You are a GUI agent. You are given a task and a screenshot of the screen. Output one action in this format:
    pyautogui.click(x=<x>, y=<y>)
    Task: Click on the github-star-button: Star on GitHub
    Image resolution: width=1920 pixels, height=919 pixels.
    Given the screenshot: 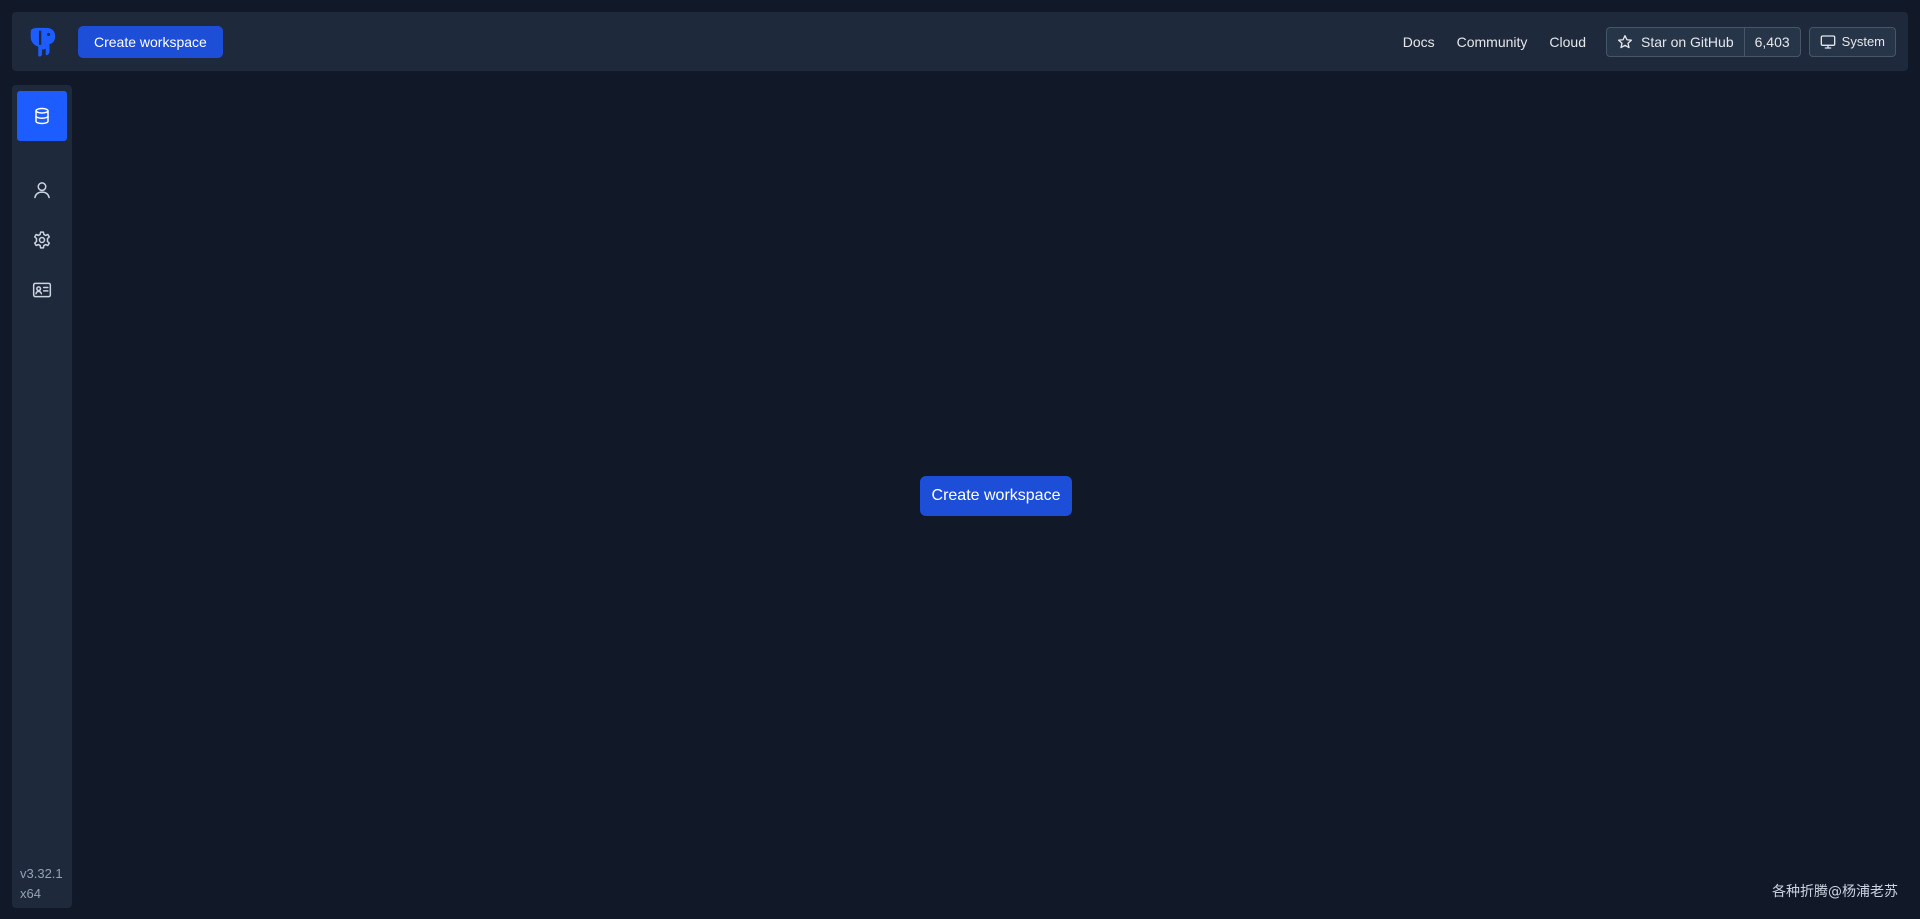 What is the action you would take?
    pyautogui.click(x=1676, y=41)
    